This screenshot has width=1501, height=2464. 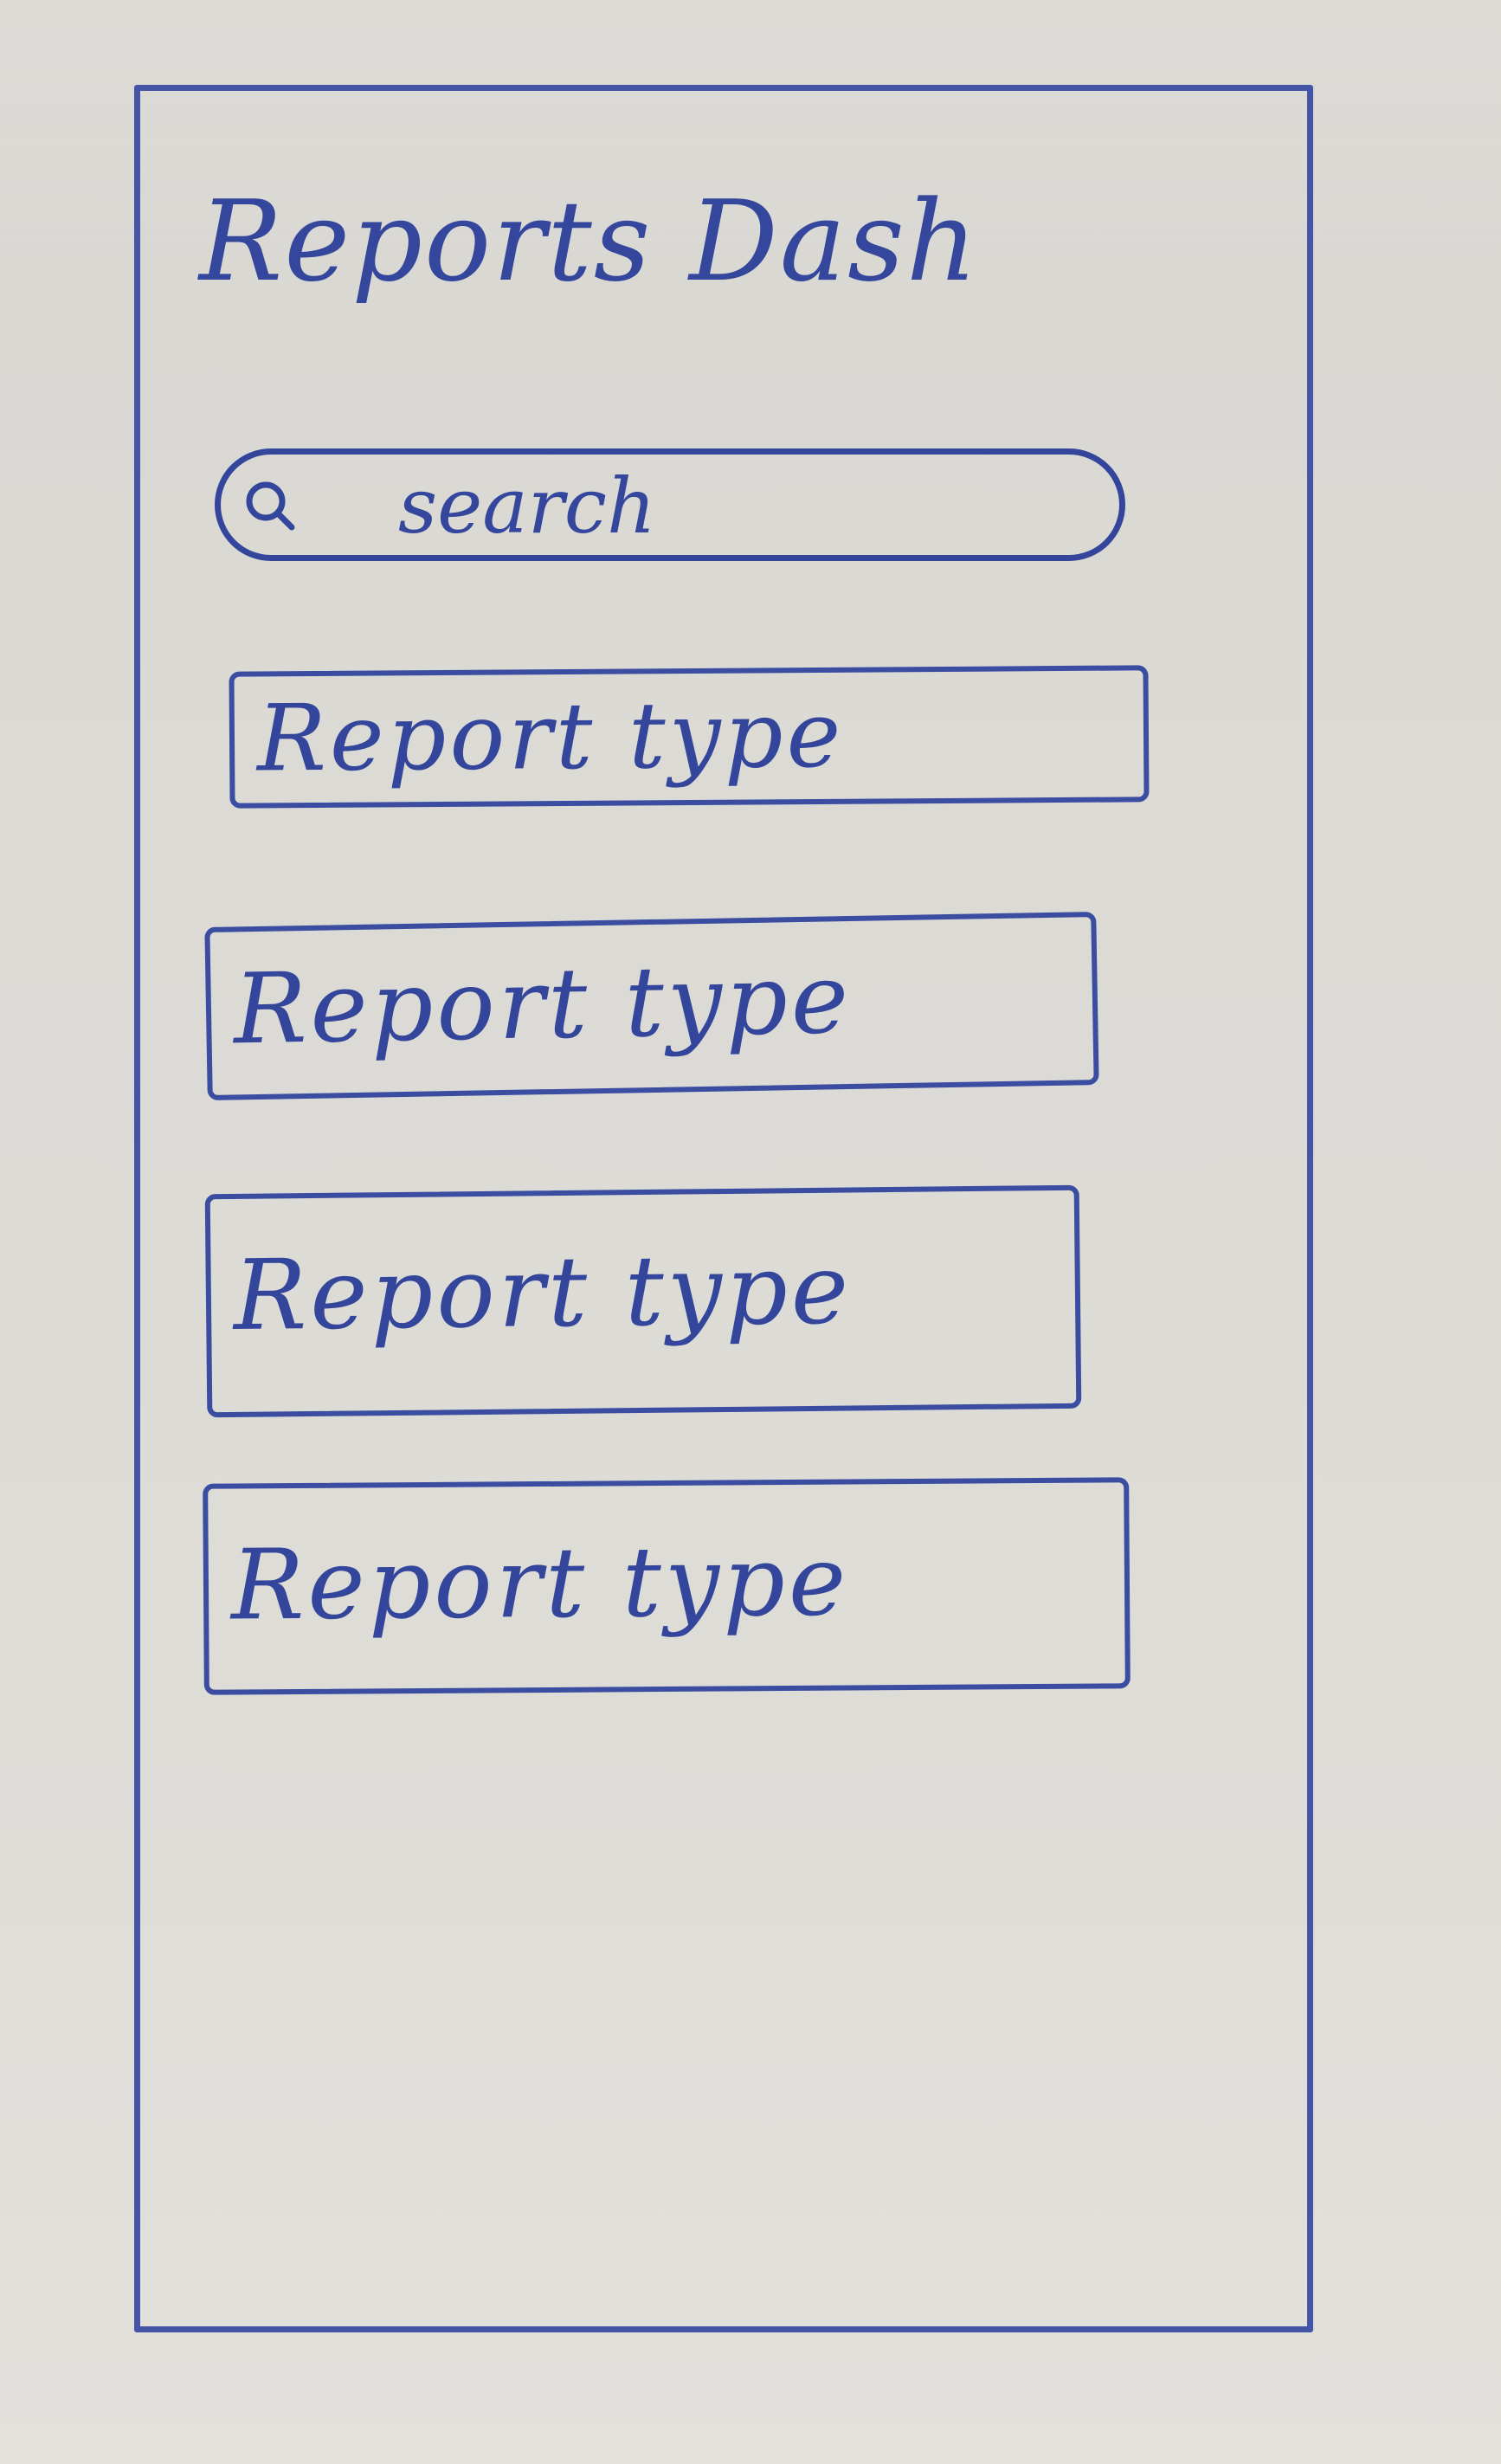 I want to click on page-title: Reports Dash, so click(x=589, y=241).